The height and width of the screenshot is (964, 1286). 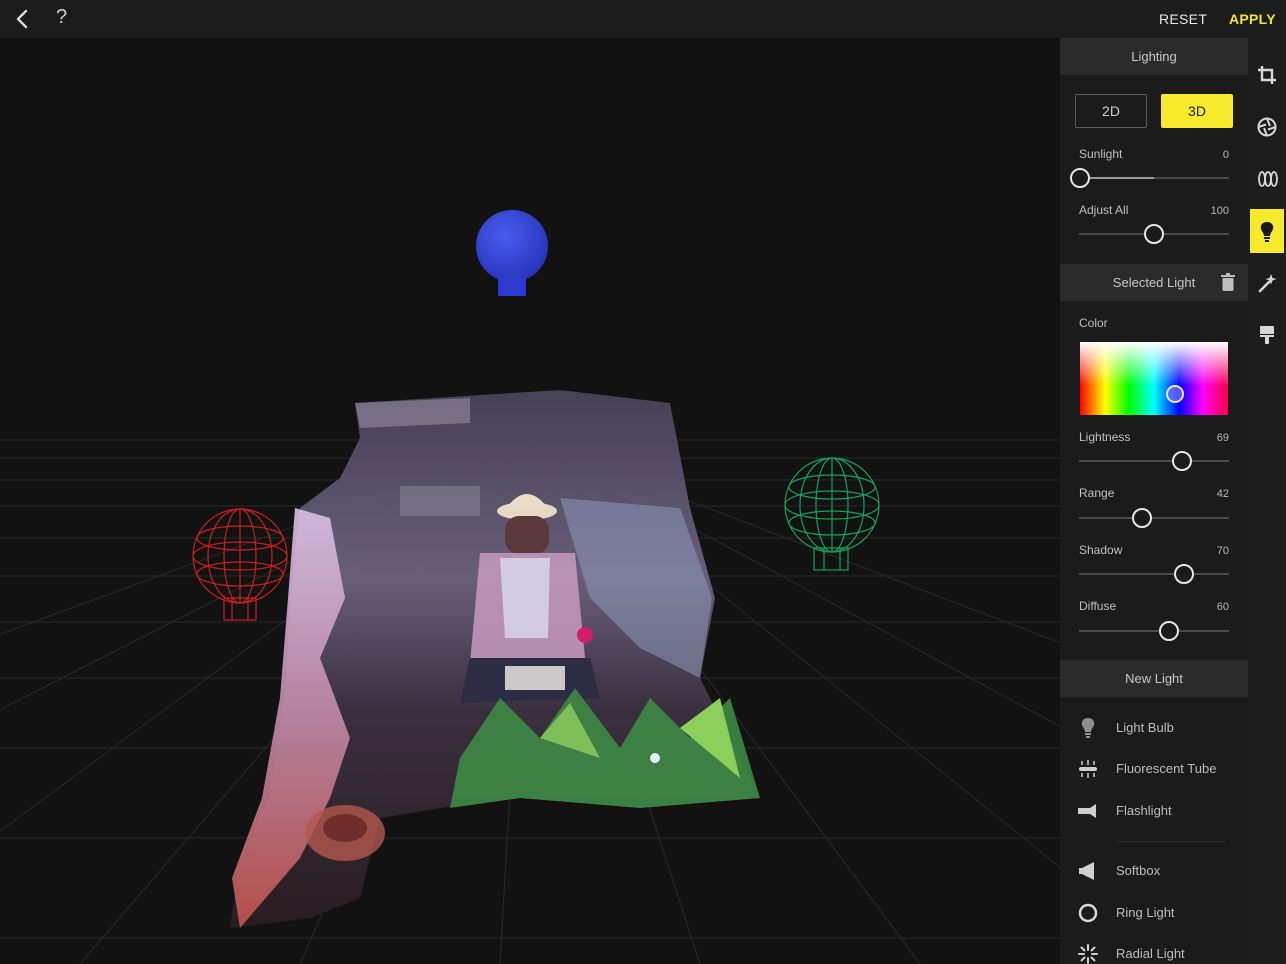 What do you see at coordinates (1104, 210) in the screenshot?
I see `adjust-all-label: Adjust All` at bounding box center [1104, 210].